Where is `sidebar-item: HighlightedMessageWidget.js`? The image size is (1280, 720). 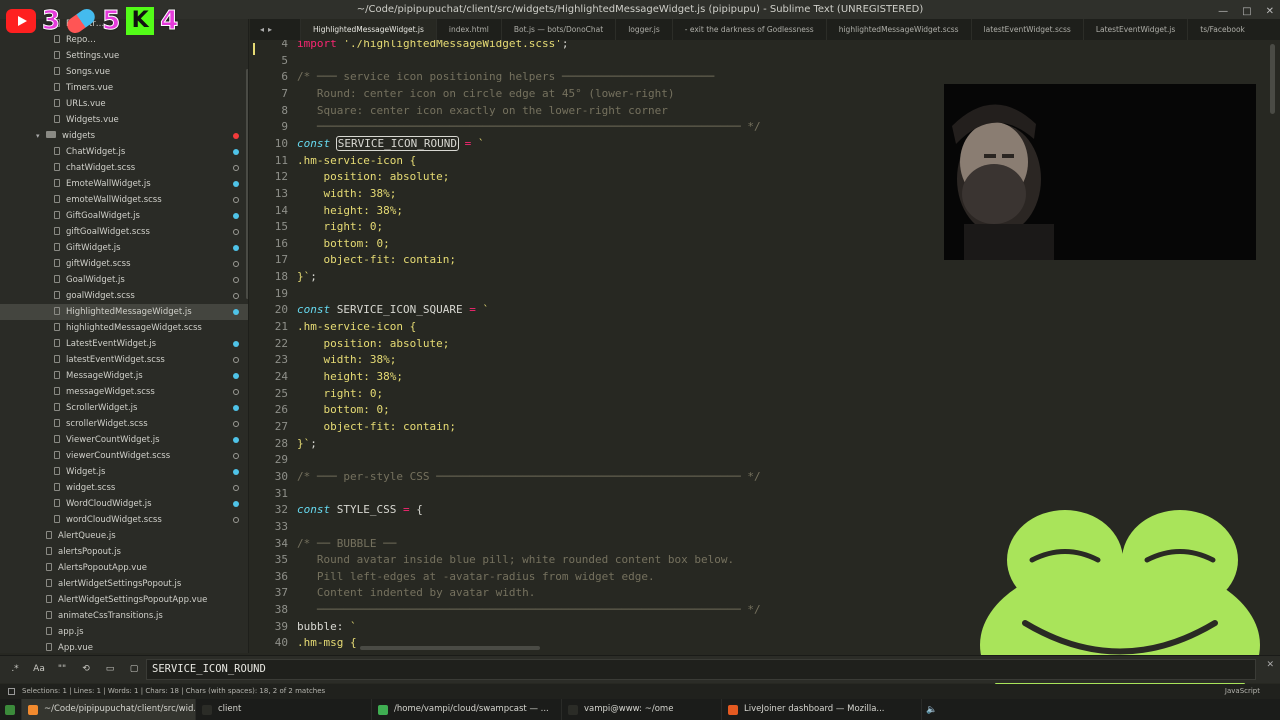
sidebar-item: HighlightedMessageWidget.js is located at coordinates (124, 312).